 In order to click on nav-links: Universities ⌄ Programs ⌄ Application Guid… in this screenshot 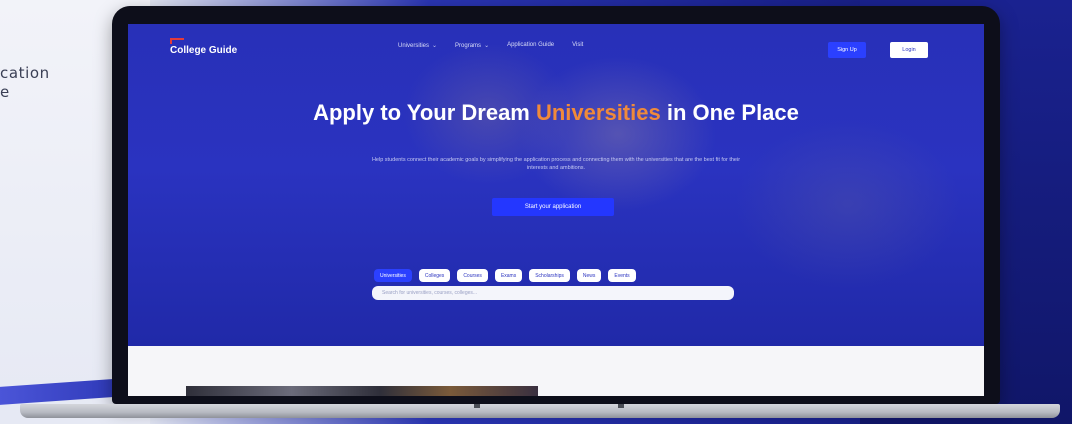, I will do `click(490, 45)`.